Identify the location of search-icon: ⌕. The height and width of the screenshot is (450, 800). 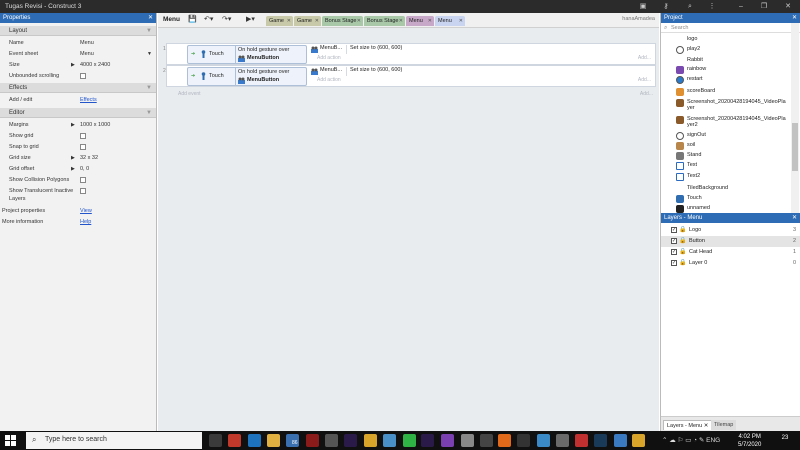
(690, 6).